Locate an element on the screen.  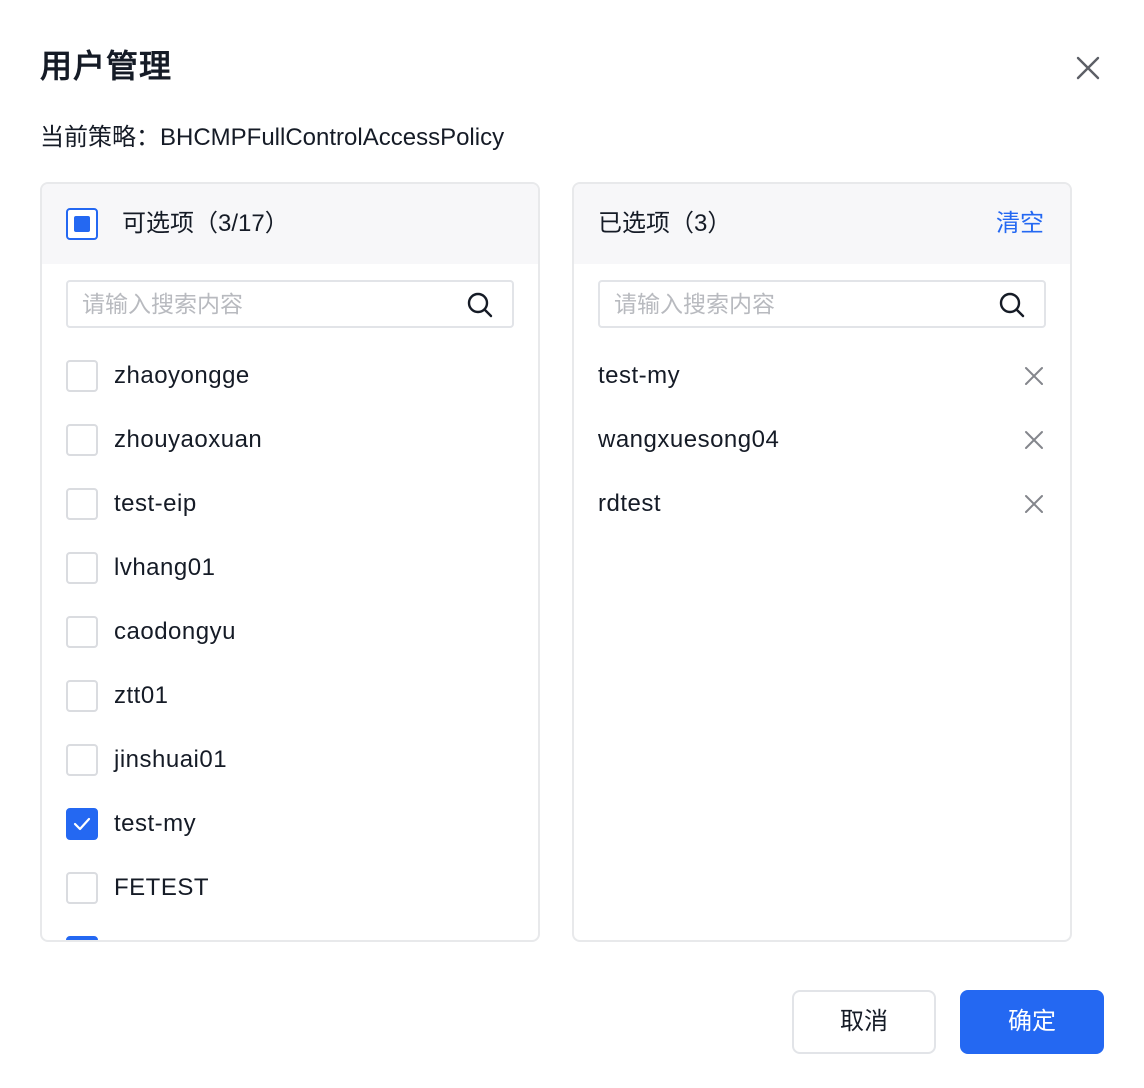
dialog-title: 用户管理 is located at coordinates (106, 66).